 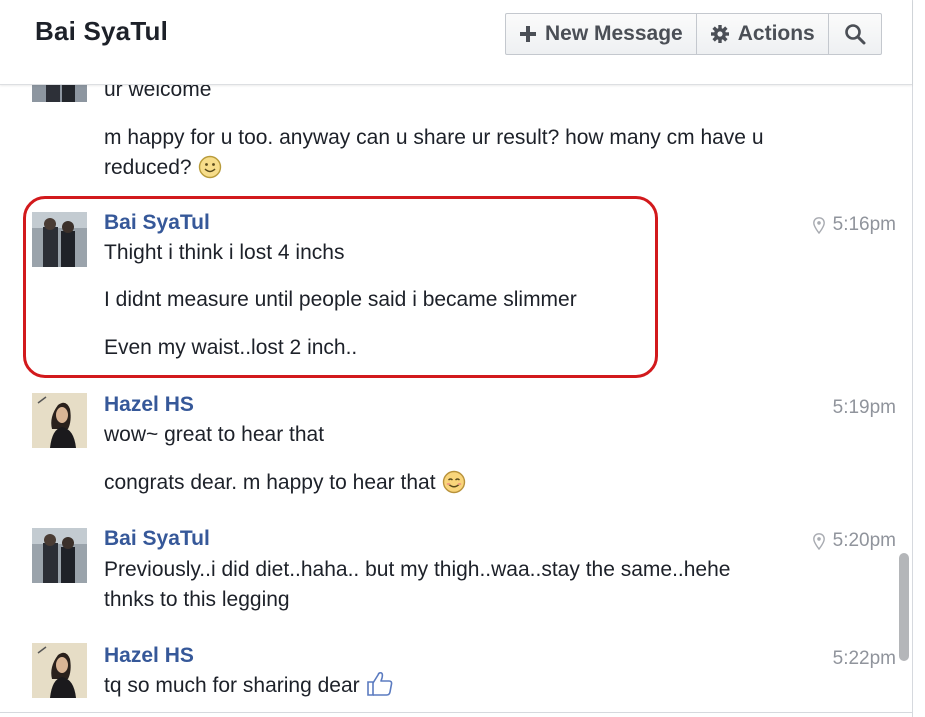 I want to click on message-text: congrats dear. m happy to hear that, so click(x=454, y=483).